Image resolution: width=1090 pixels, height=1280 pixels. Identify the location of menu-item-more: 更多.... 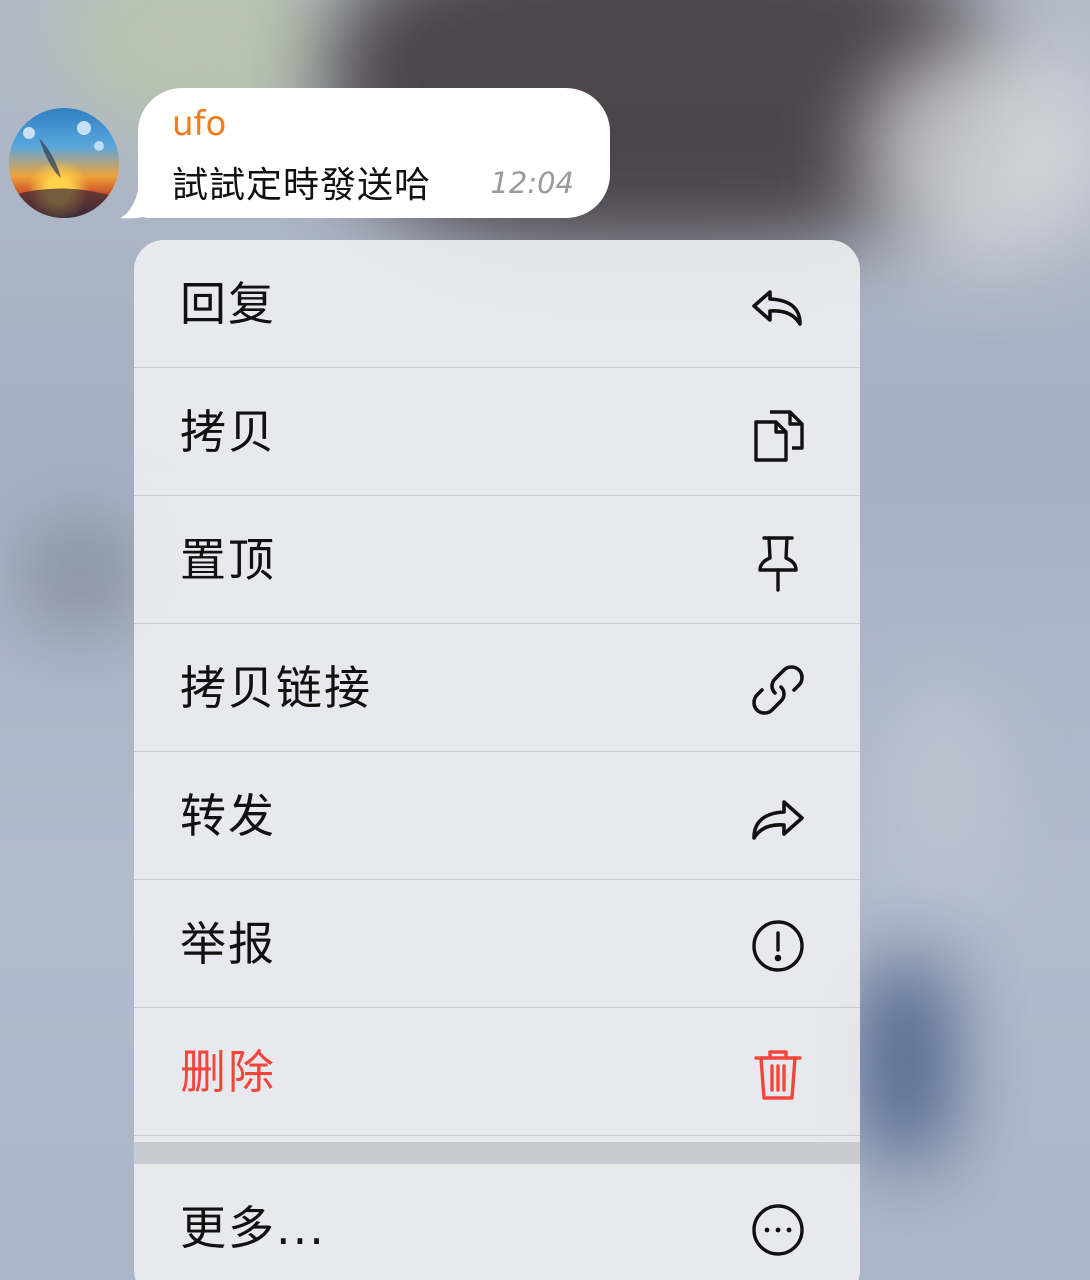
(497, 1222).